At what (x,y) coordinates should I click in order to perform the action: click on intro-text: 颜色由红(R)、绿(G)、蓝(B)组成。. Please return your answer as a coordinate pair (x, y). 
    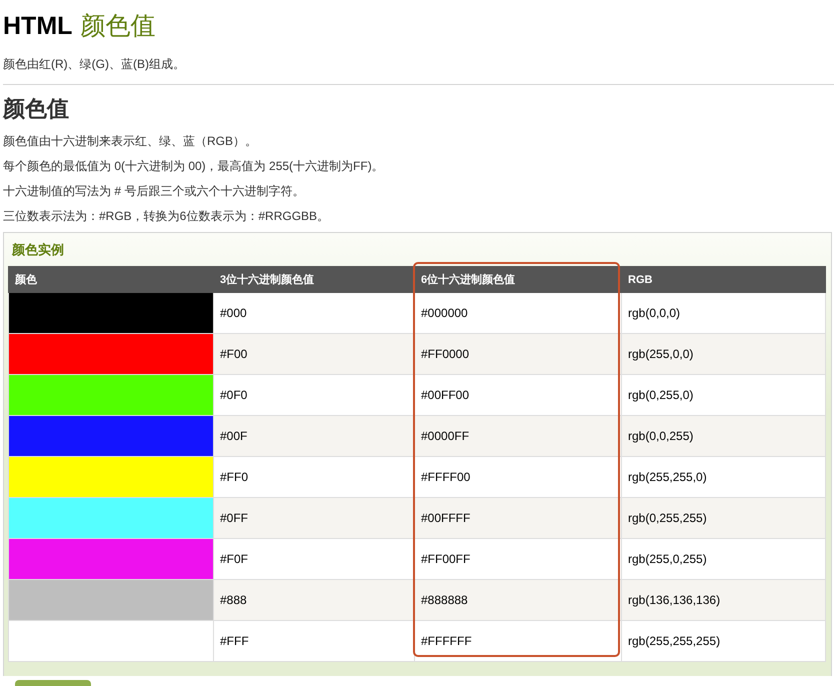
    Looking at the image, I should click on (94, 64).